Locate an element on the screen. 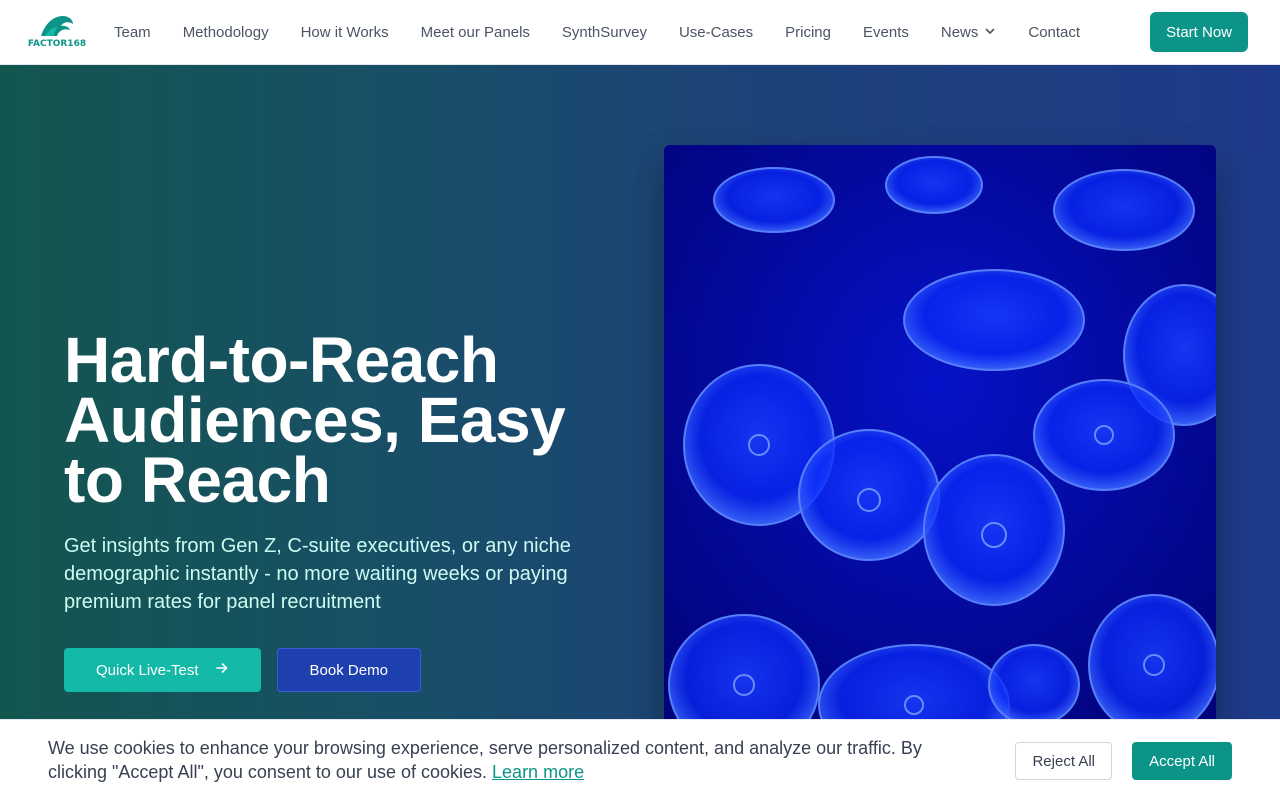  quick-live-test-button: Quick Live-Test is located at coordinates (162, 670).